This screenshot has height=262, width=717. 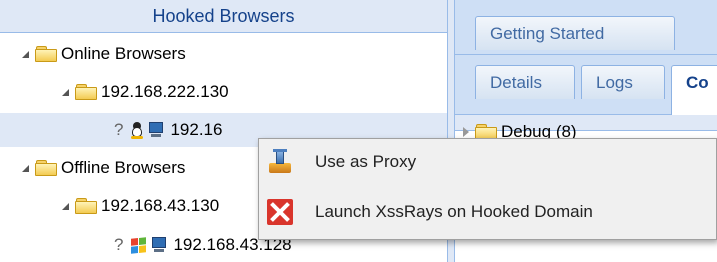 I want to click on tree-node-label: 192.168.222.130, so click(x=165, y=91).